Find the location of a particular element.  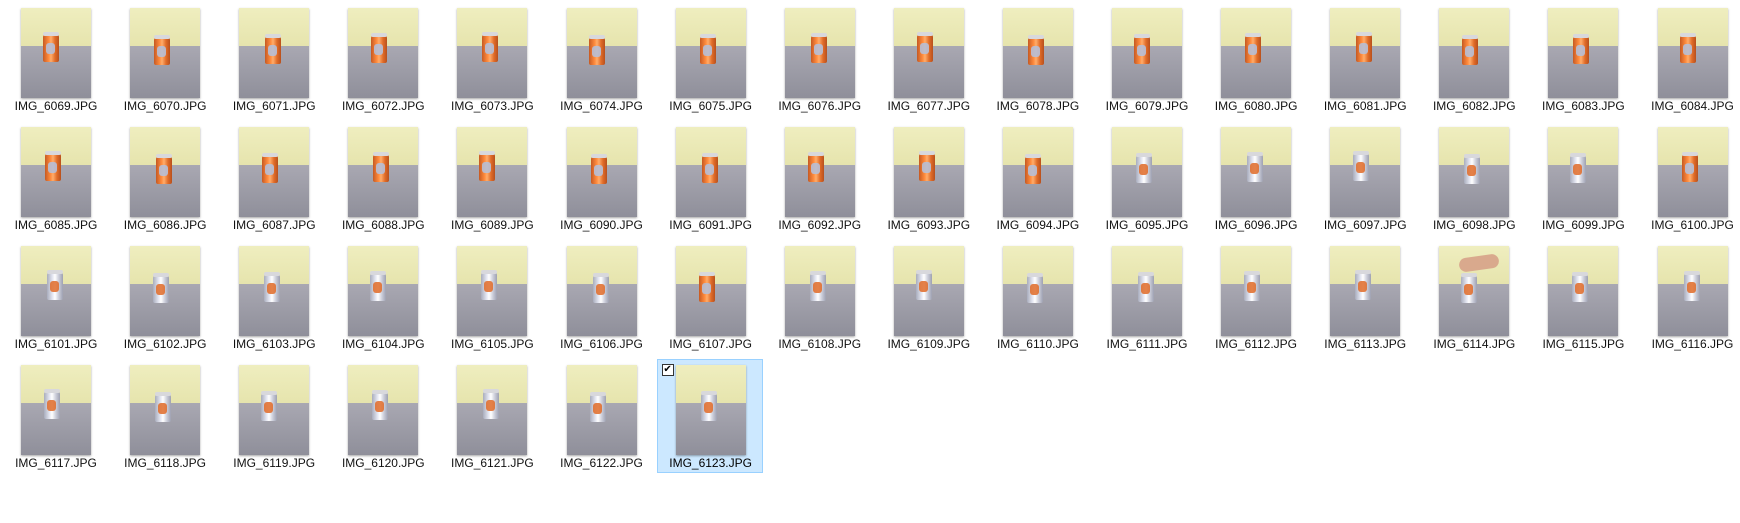

file-item: IMG_6081.JPG is located at coordinates (1364, 59).